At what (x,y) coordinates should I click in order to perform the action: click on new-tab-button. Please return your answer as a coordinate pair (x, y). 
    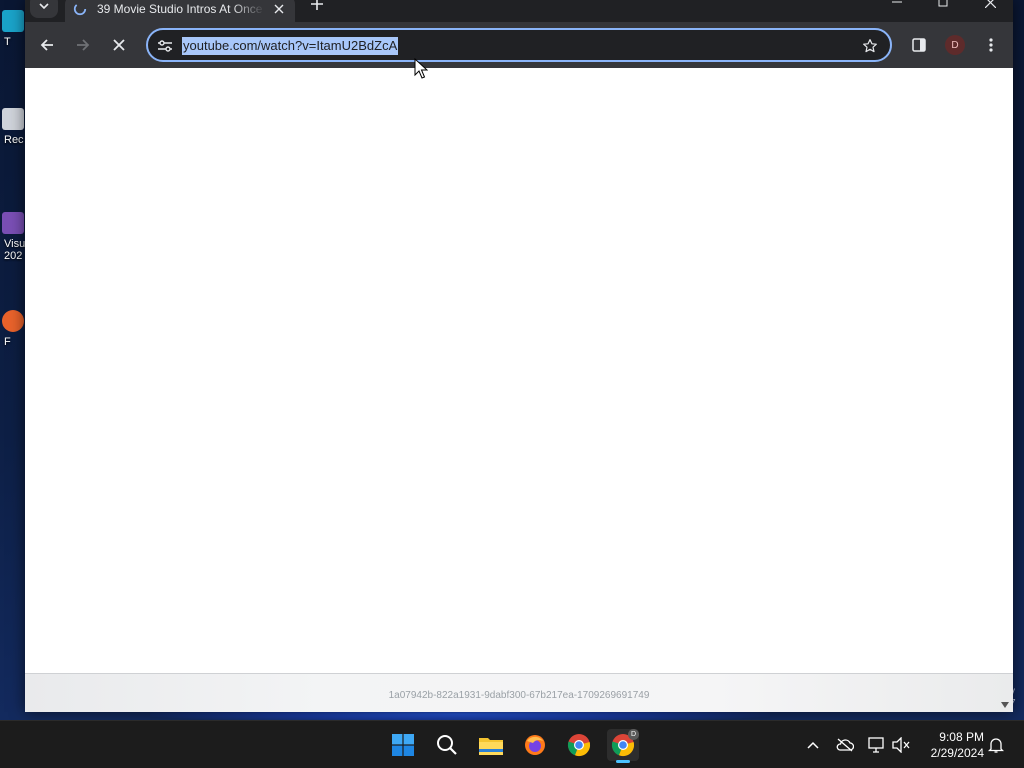
    Looking at the image, I should click on (317, 7).